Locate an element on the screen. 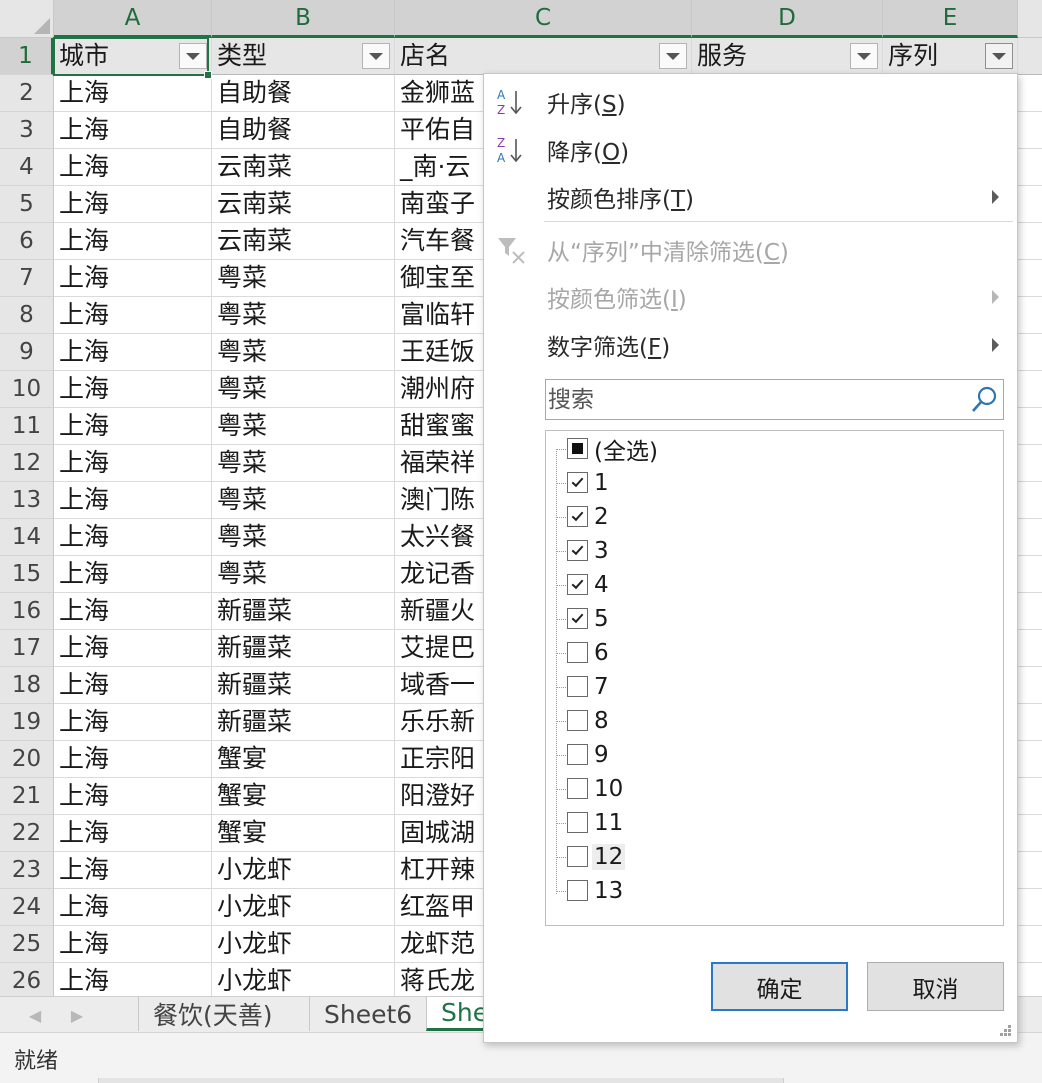 The width and height of the screenshot is (1042, 1083). filter-list-item: 2 is located at coordinates (774, 517).